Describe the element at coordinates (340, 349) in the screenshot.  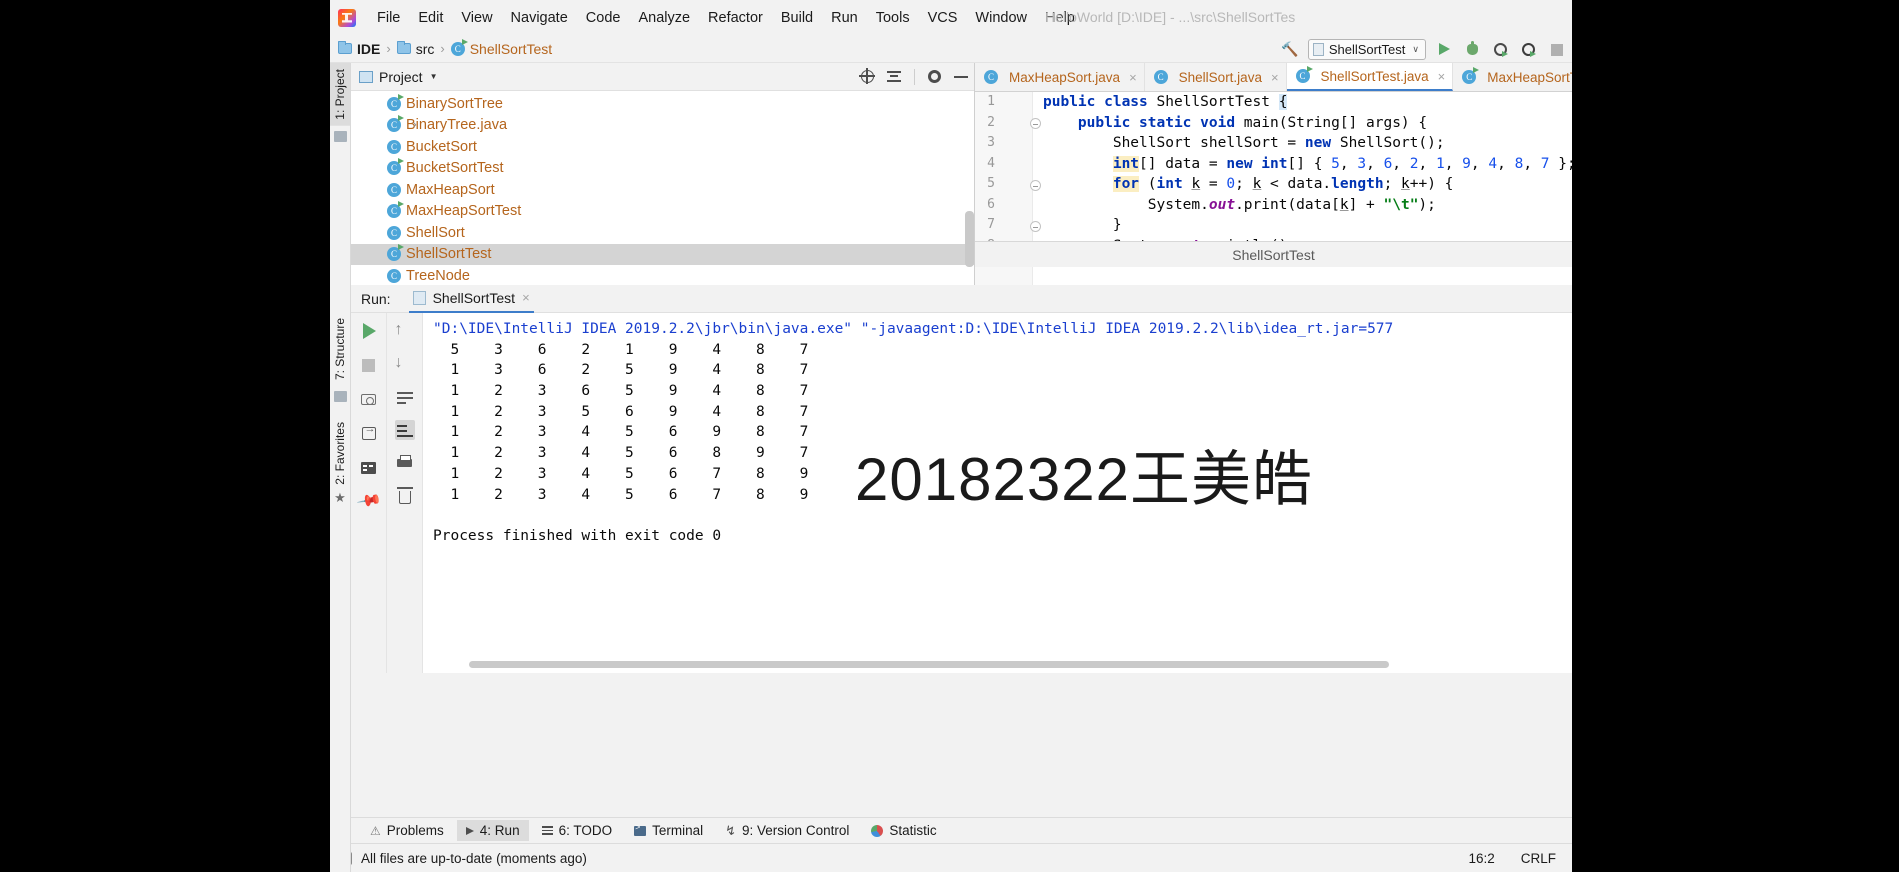
I see `sidebar-item-structure: 7: Structure` at that location.